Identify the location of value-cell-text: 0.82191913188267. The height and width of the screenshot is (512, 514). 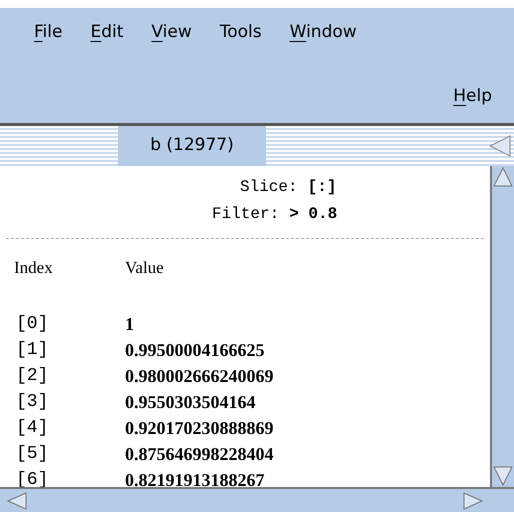
(194, 480).